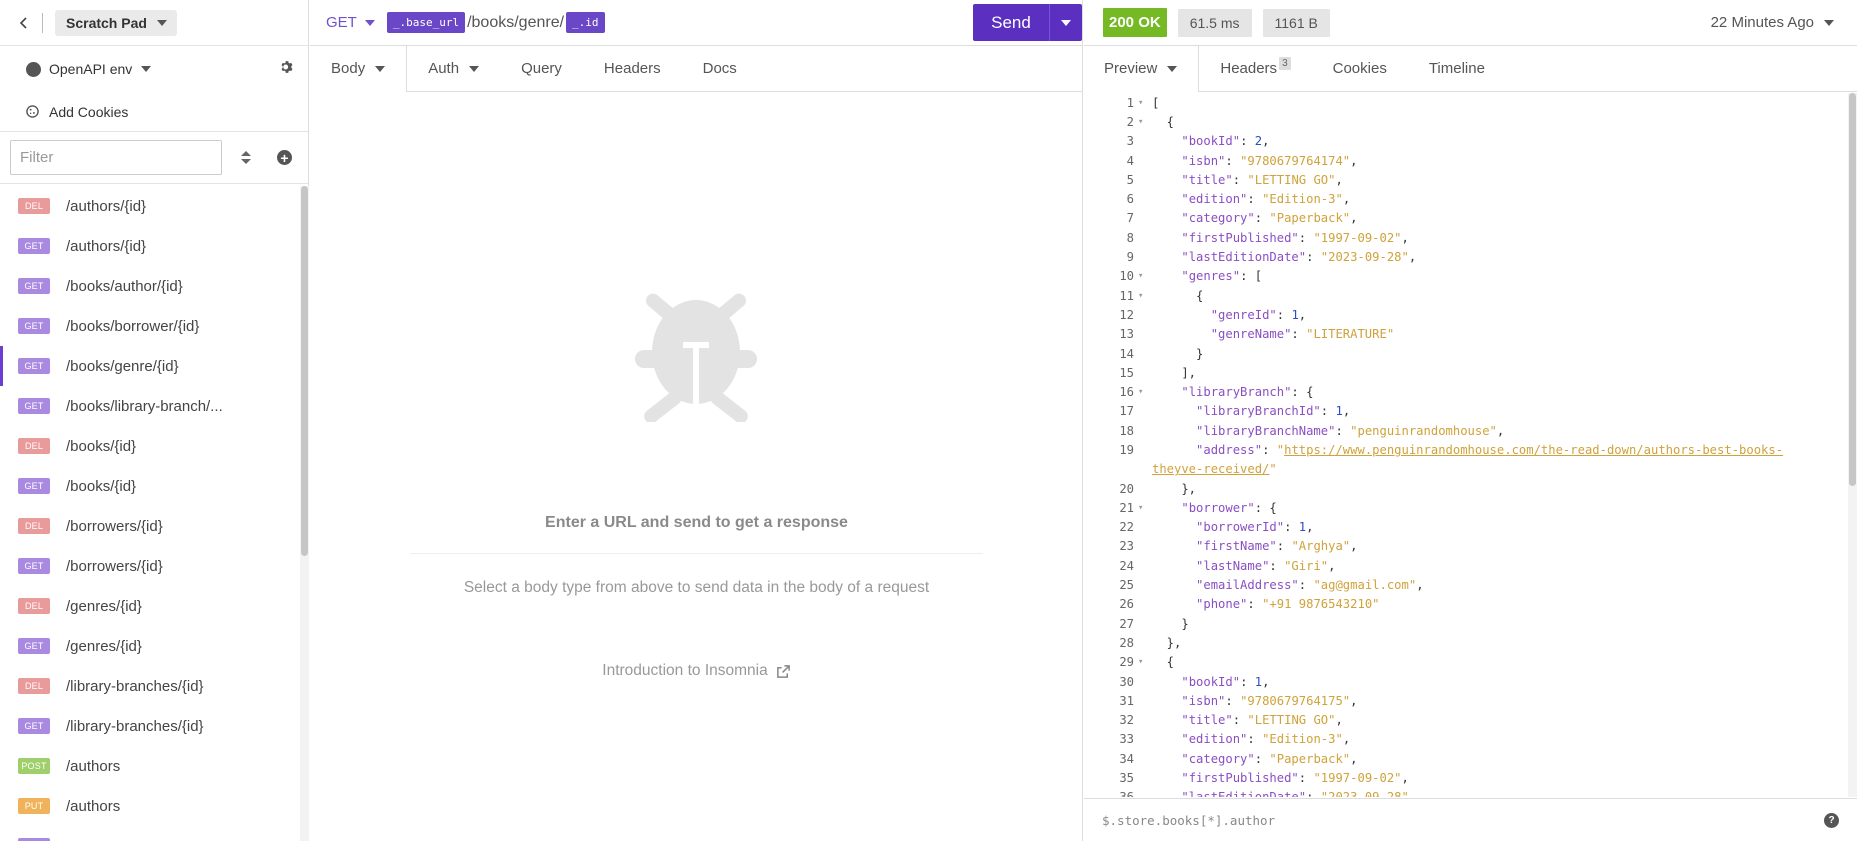 Image resolution: width=1857 pixels, height=841 pixels. I want to click on request-item: GET, so click(150, 833).